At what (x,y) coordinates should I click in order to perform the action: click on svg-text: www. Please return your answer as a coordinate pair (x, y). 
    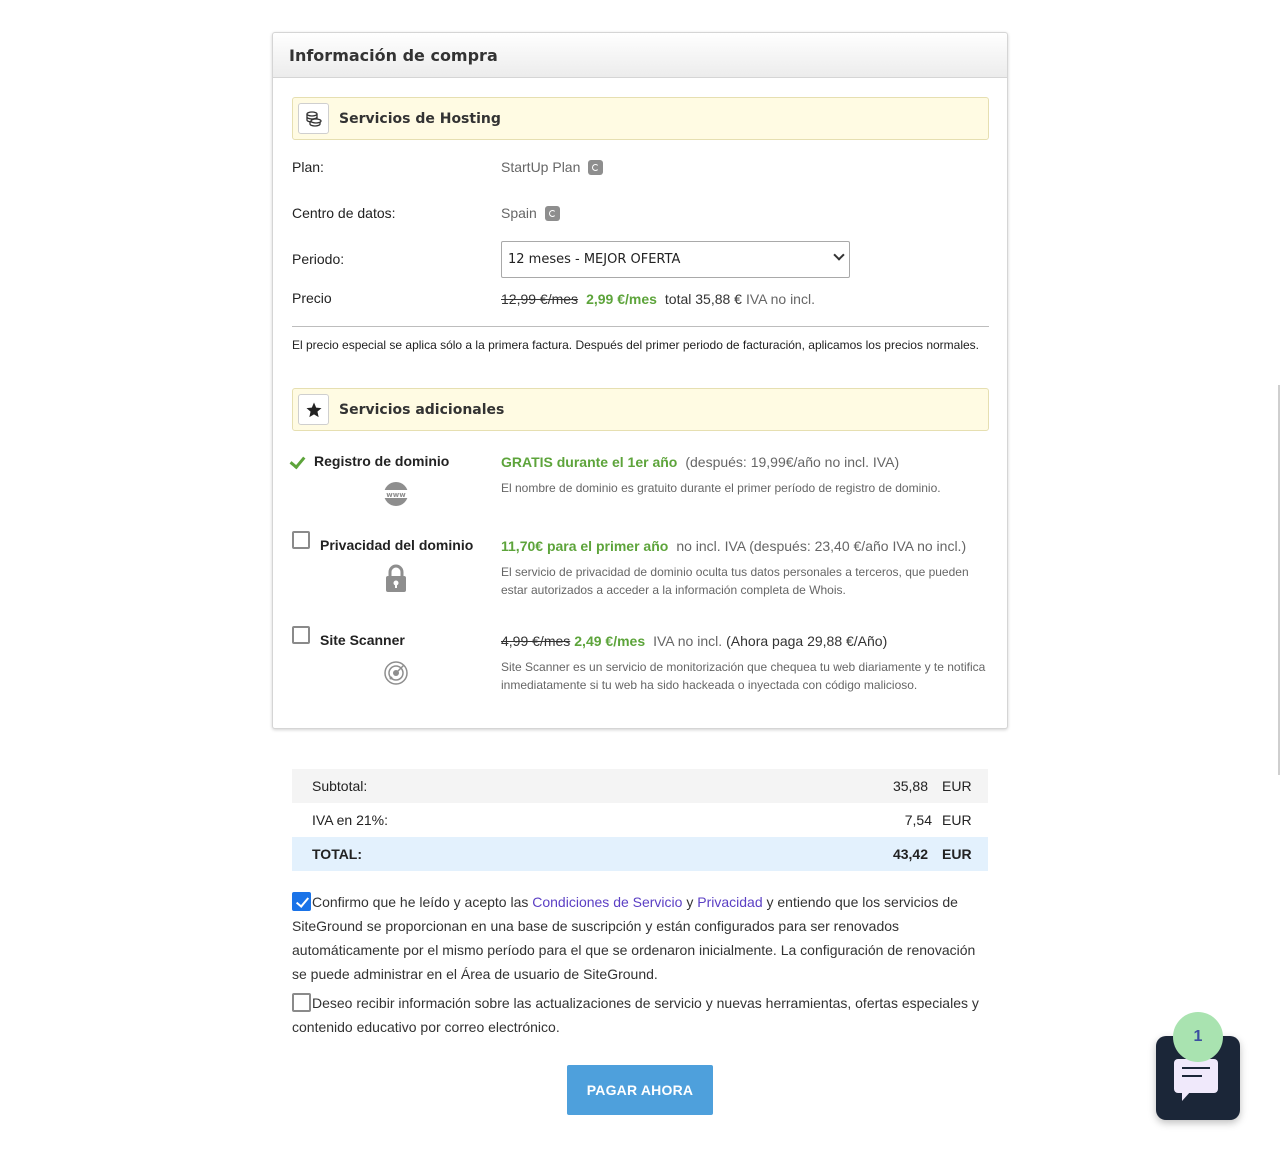
    Looking at the image, I should click on (396, 495).